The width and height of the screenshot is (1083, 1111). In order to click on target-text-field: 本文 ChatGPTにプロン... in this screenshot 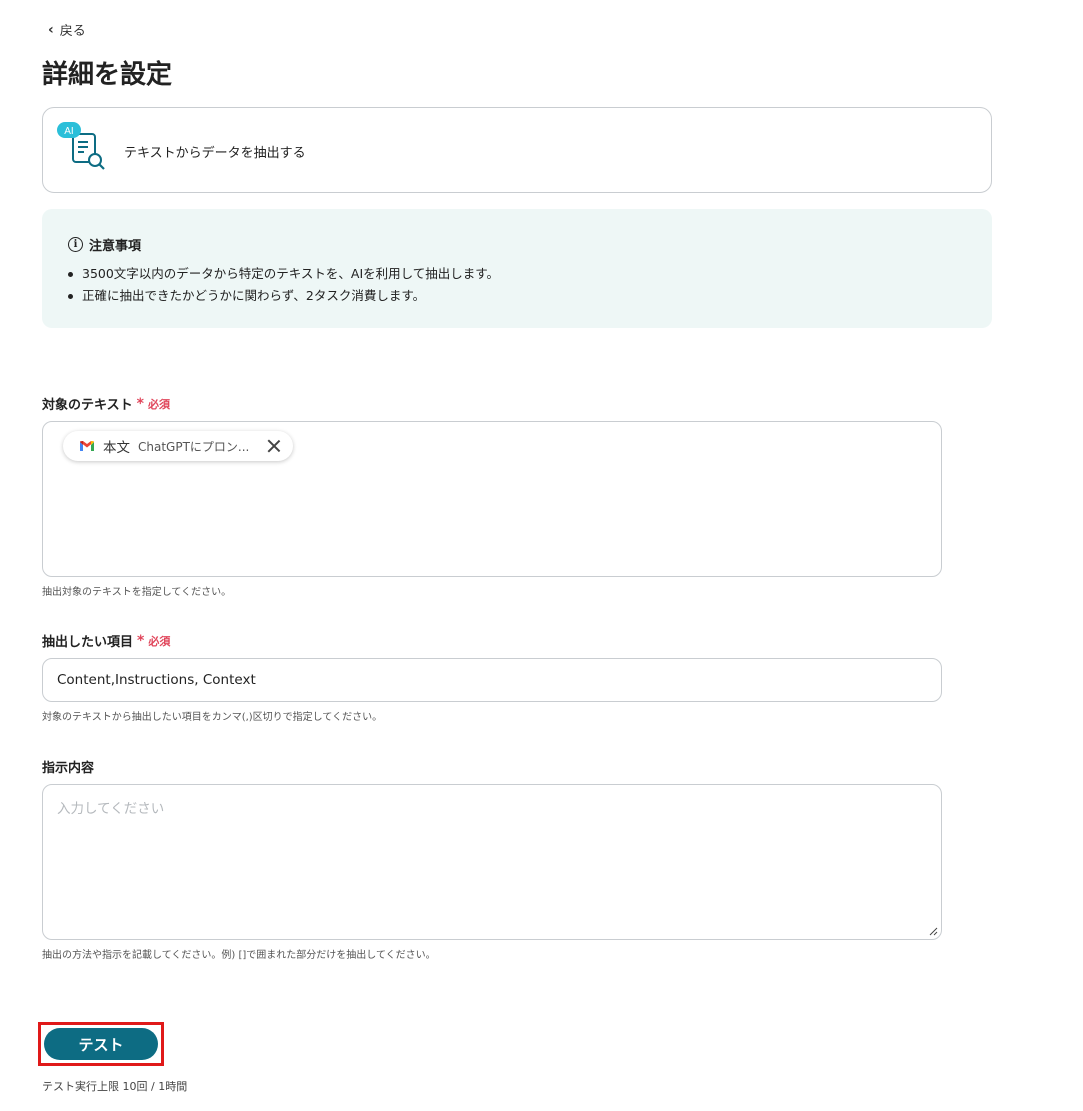, I will do `click(492, 499)`.